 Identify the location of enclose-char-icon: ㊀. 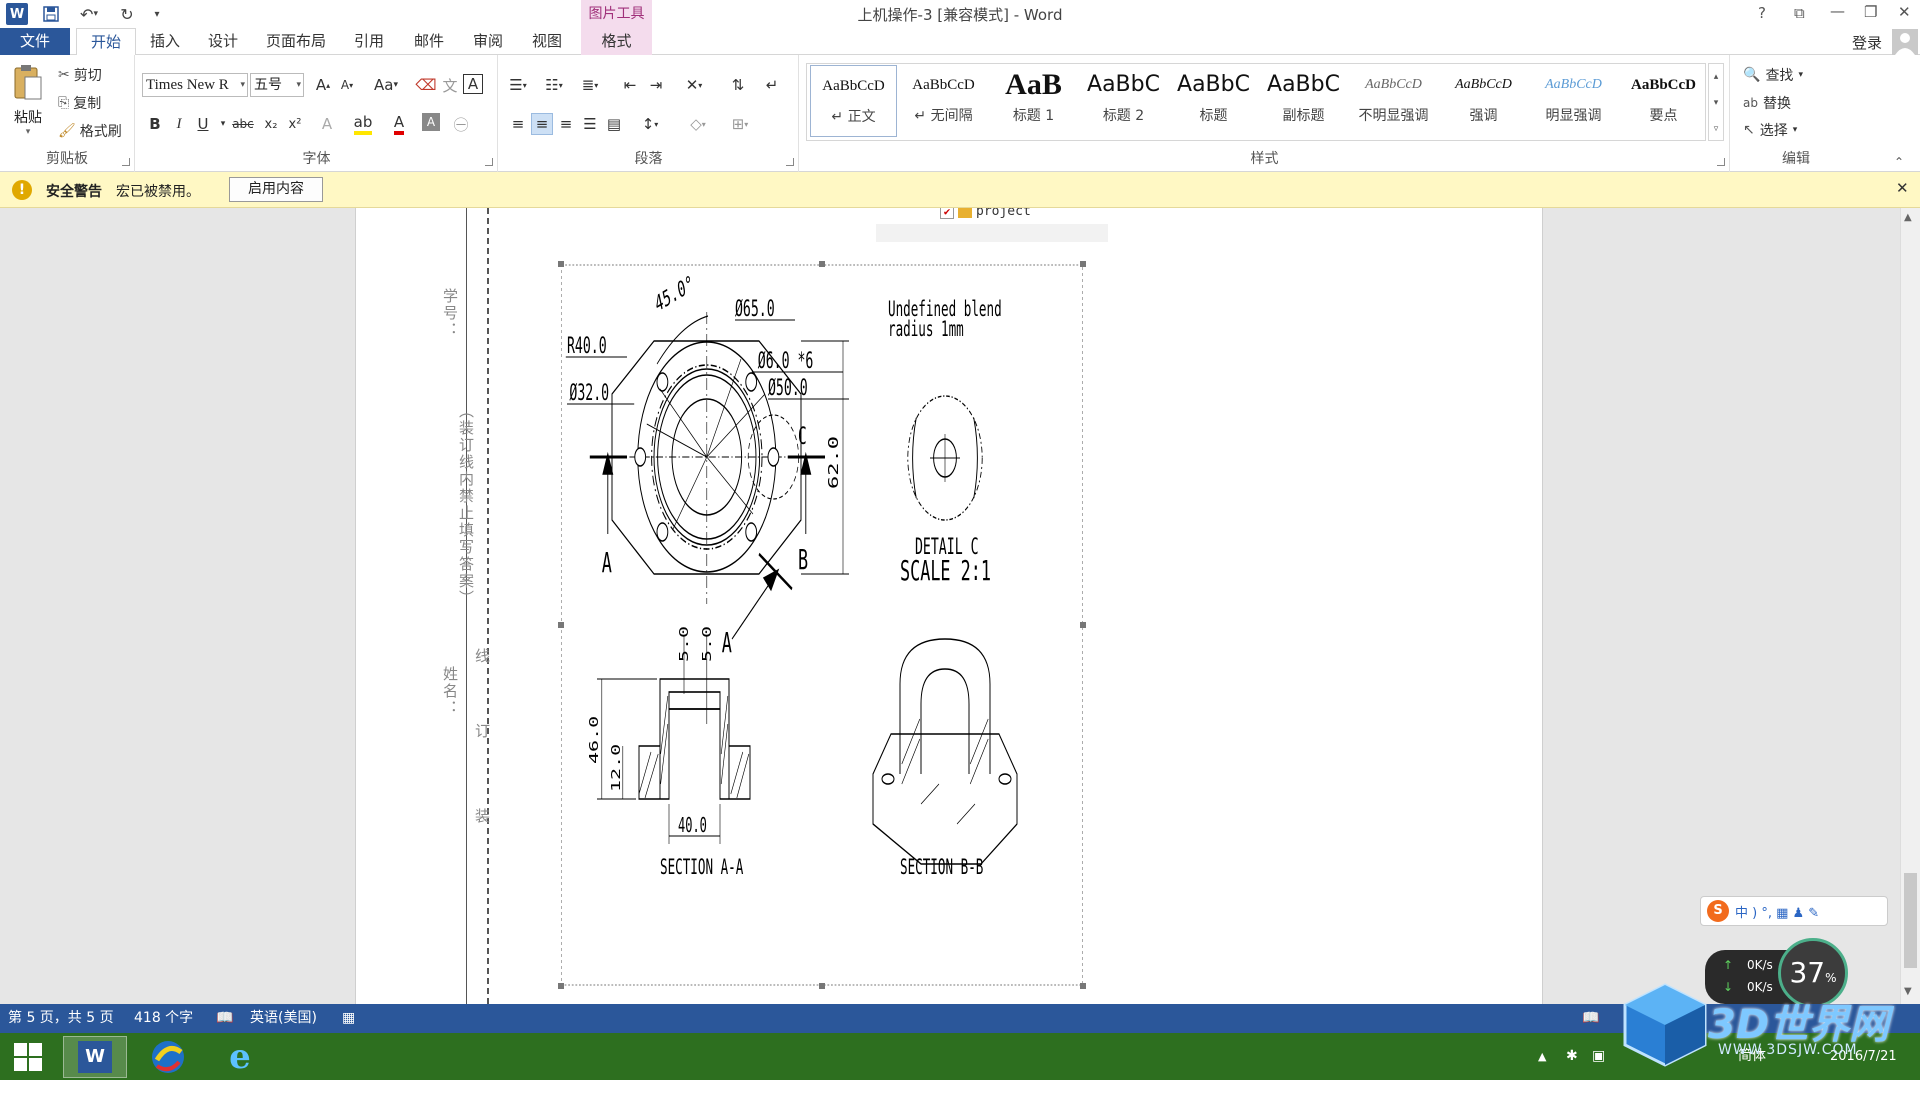
(461, 124).